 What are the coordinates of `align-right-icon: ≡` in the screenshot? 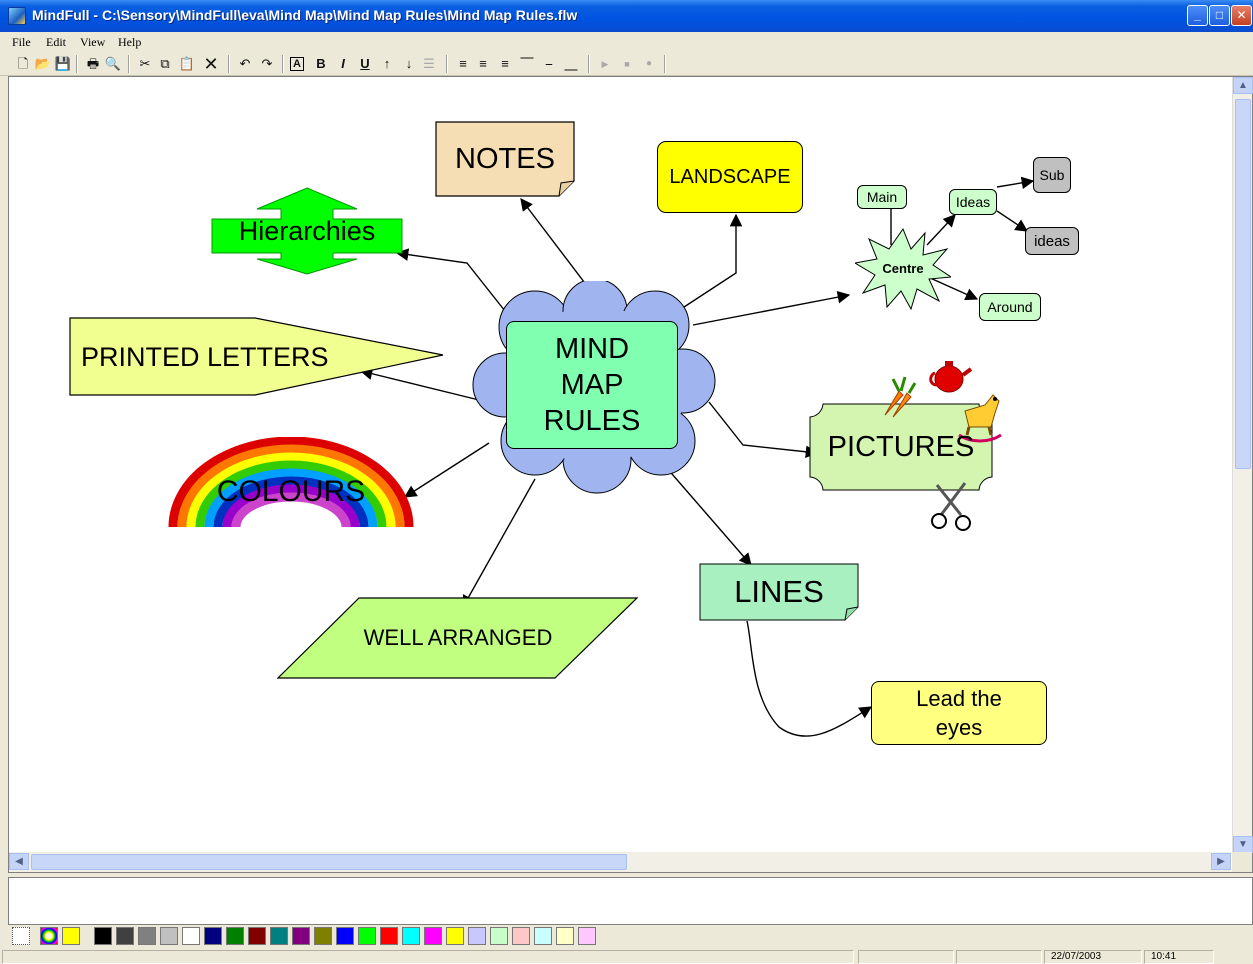 It's located at (505, 64).